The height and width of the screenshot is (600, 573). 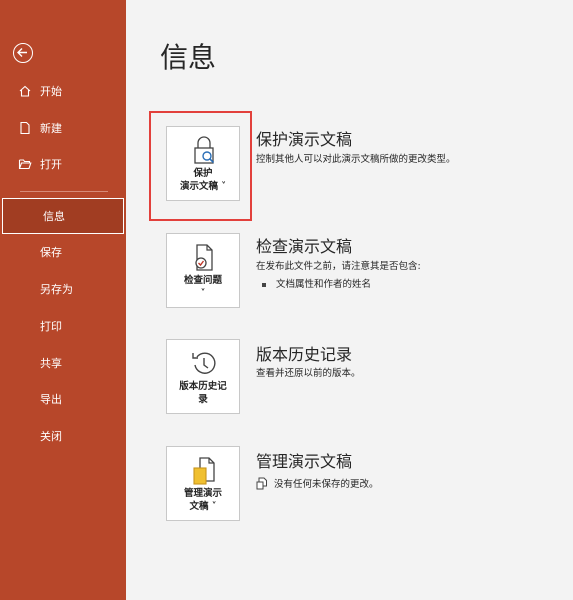 I want to click on home-icon, so click(x=25, y=91).